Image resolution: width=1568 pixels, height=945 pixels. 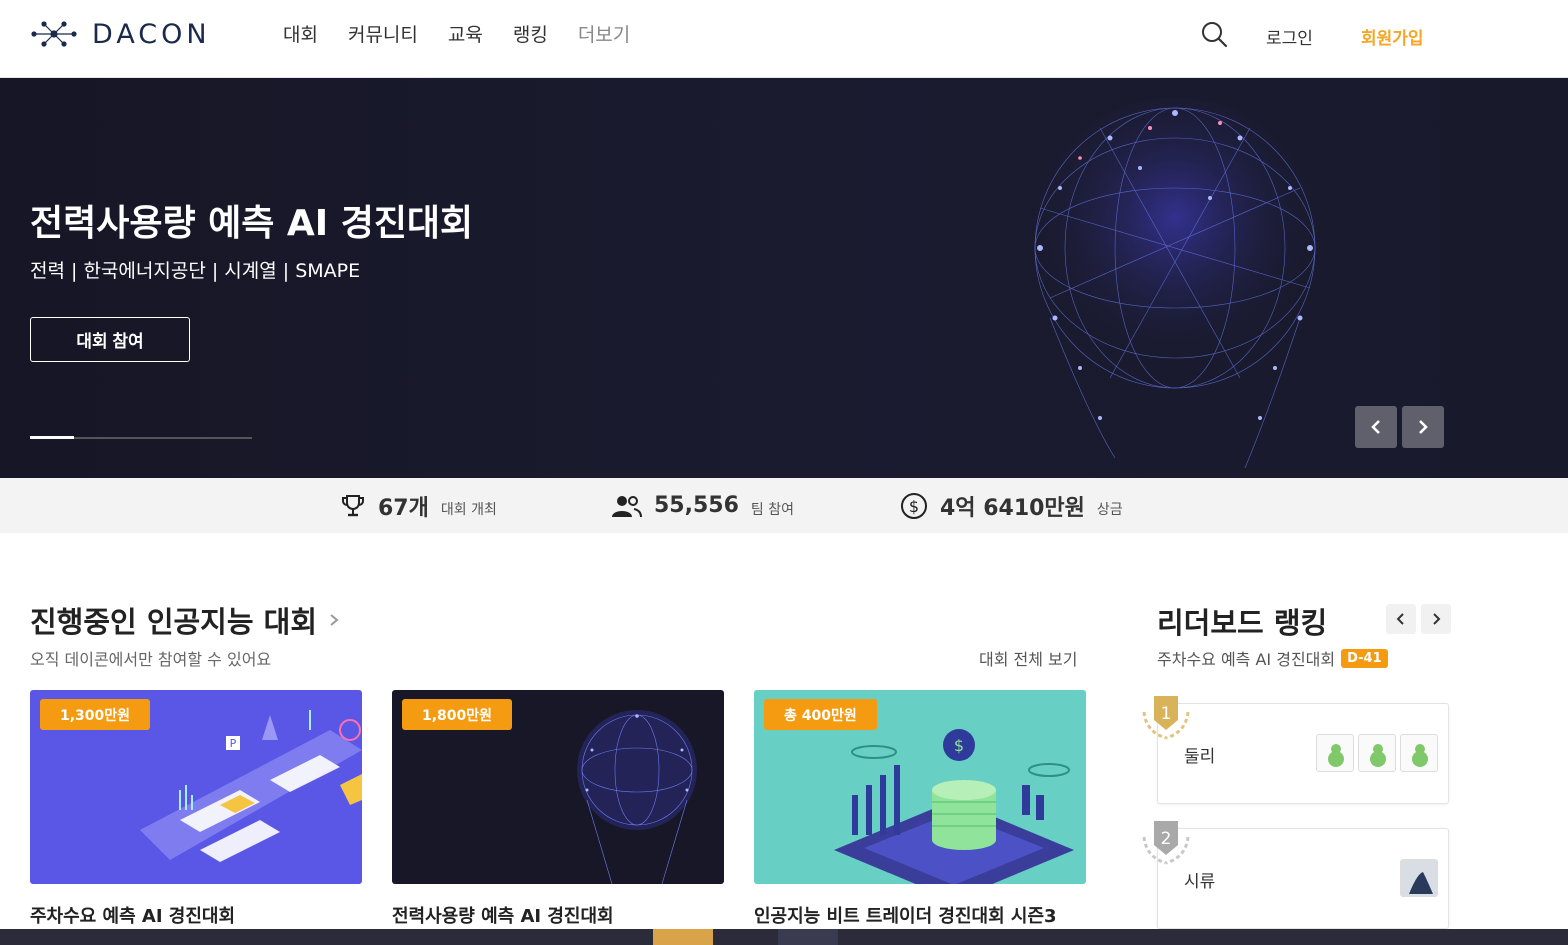 What do you see at coordinates (54, 34) in the screenshot?
I see `logo-network-icon` at bounding box center [54, 34].